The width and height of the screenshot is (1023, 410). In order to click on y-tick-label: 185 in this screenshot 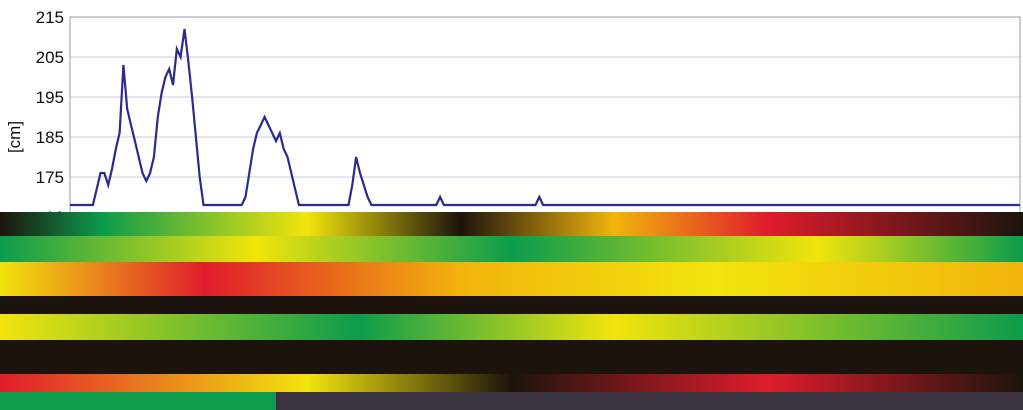, I will do `click(50, 137)`.